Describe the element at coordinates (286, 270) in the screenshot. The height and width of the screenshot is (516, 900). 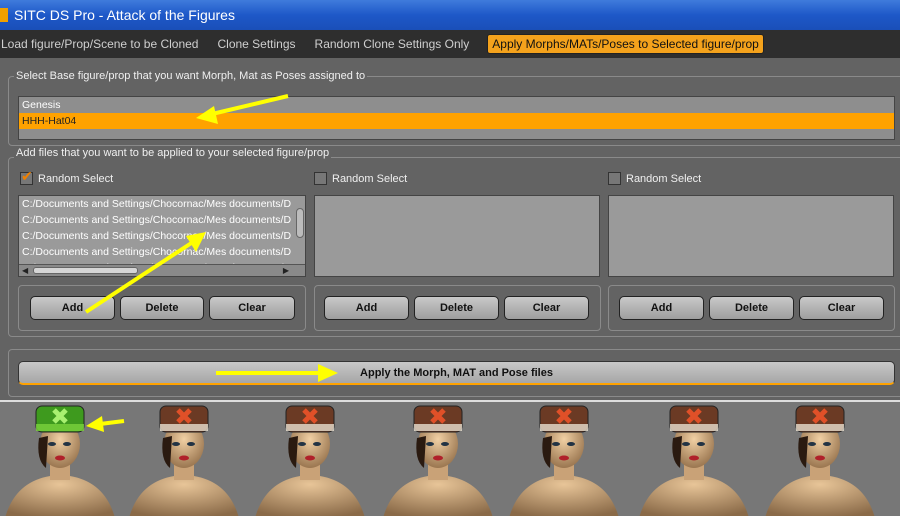
I see `scroll-right-icon: ▶` at that location.